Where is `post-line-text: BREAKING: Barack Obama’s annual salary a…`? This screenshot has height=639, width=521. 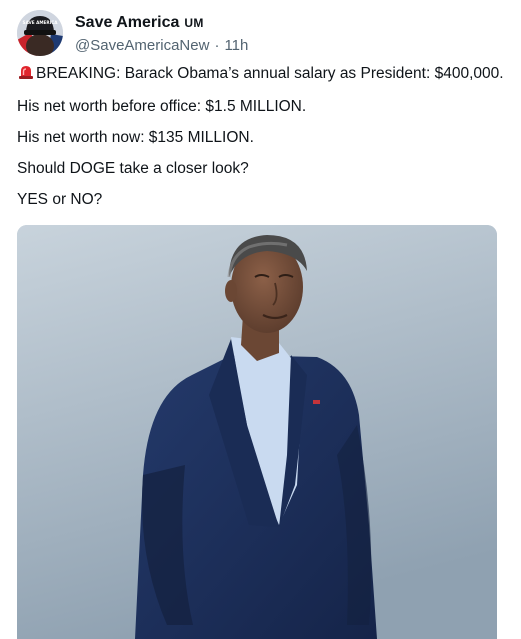
post-line-text: BREAKING: Barack Obama’s annual salary a… is located at coordinates (270, 73).